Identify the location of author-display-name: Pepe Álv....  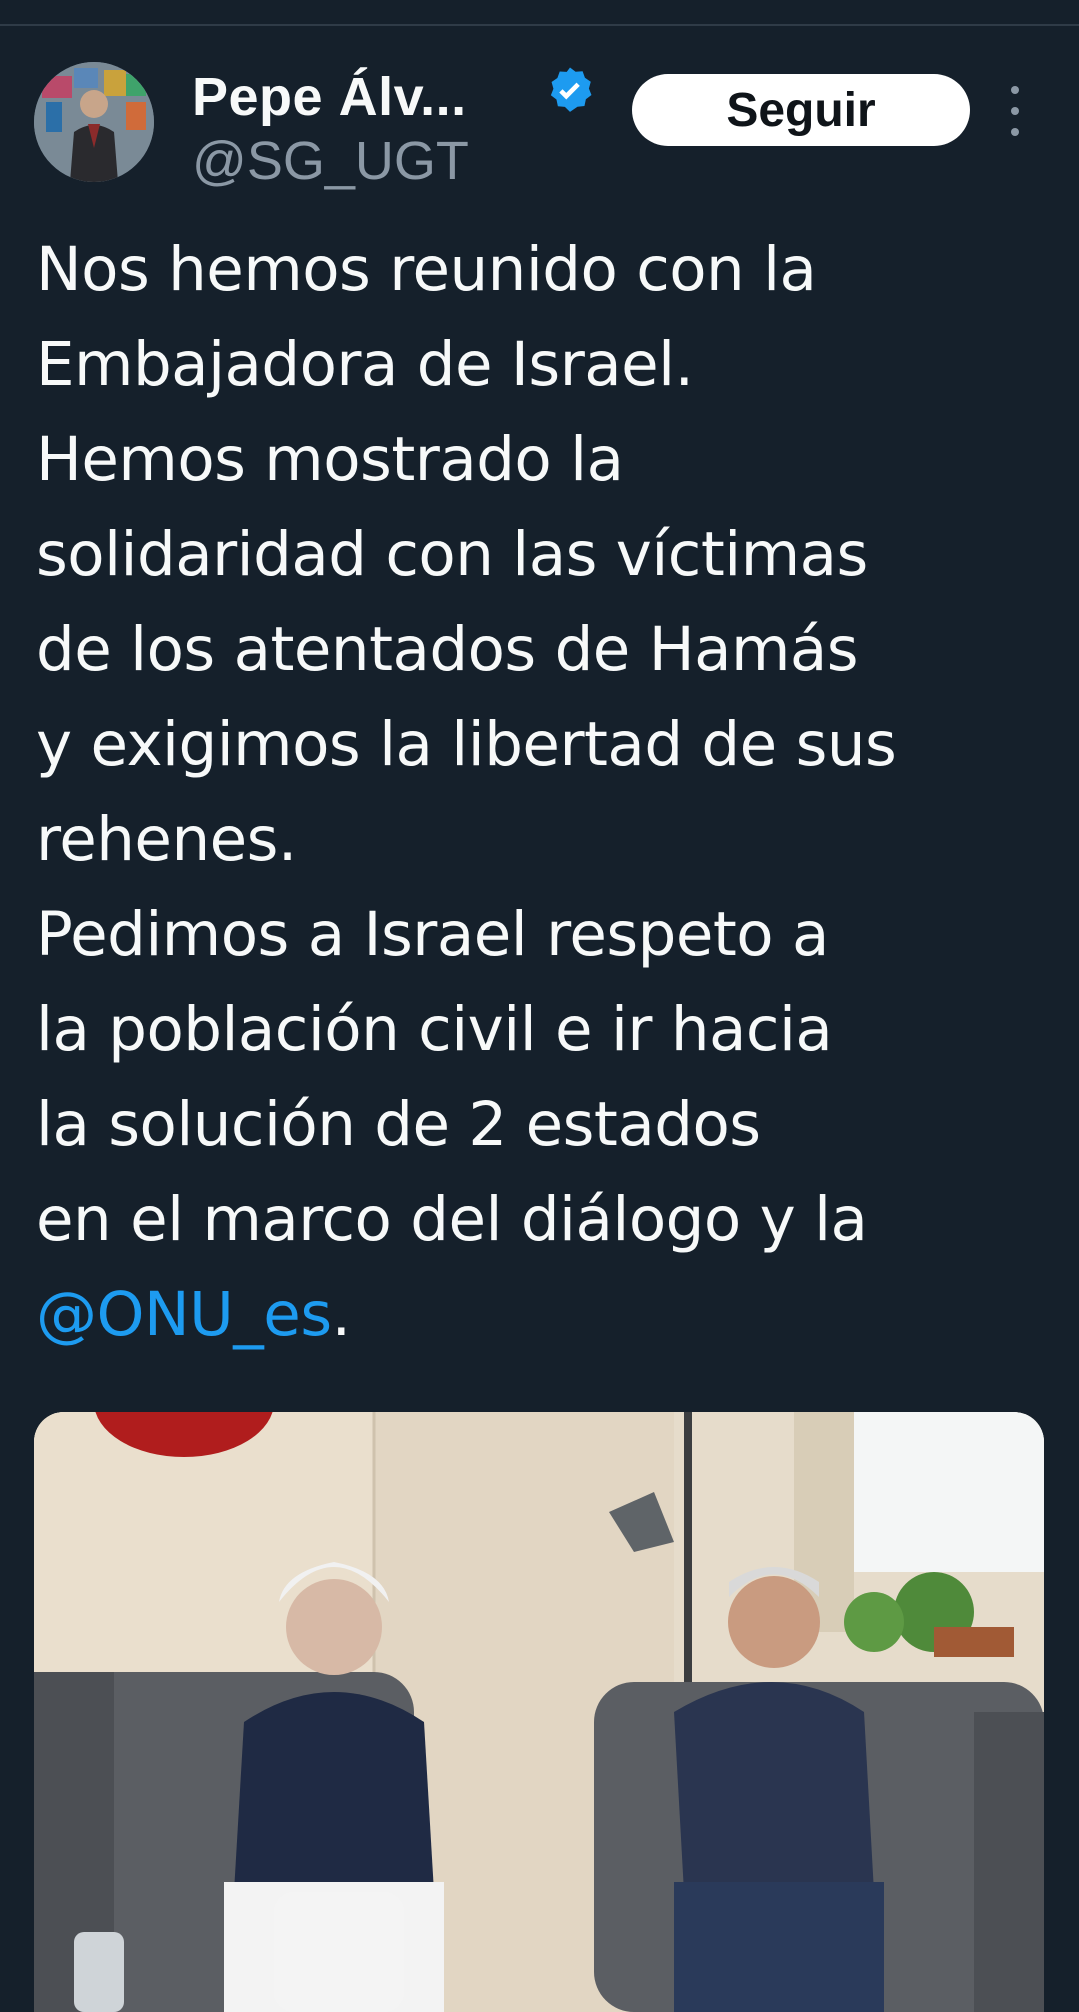
(329, 97).